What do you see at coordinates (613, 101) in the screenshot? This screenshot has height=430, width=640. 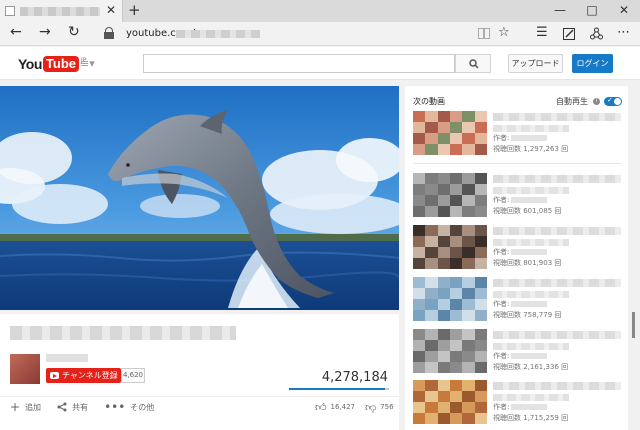 I see `autoplay-toggle: ✓` at bounding box center [613, 101].